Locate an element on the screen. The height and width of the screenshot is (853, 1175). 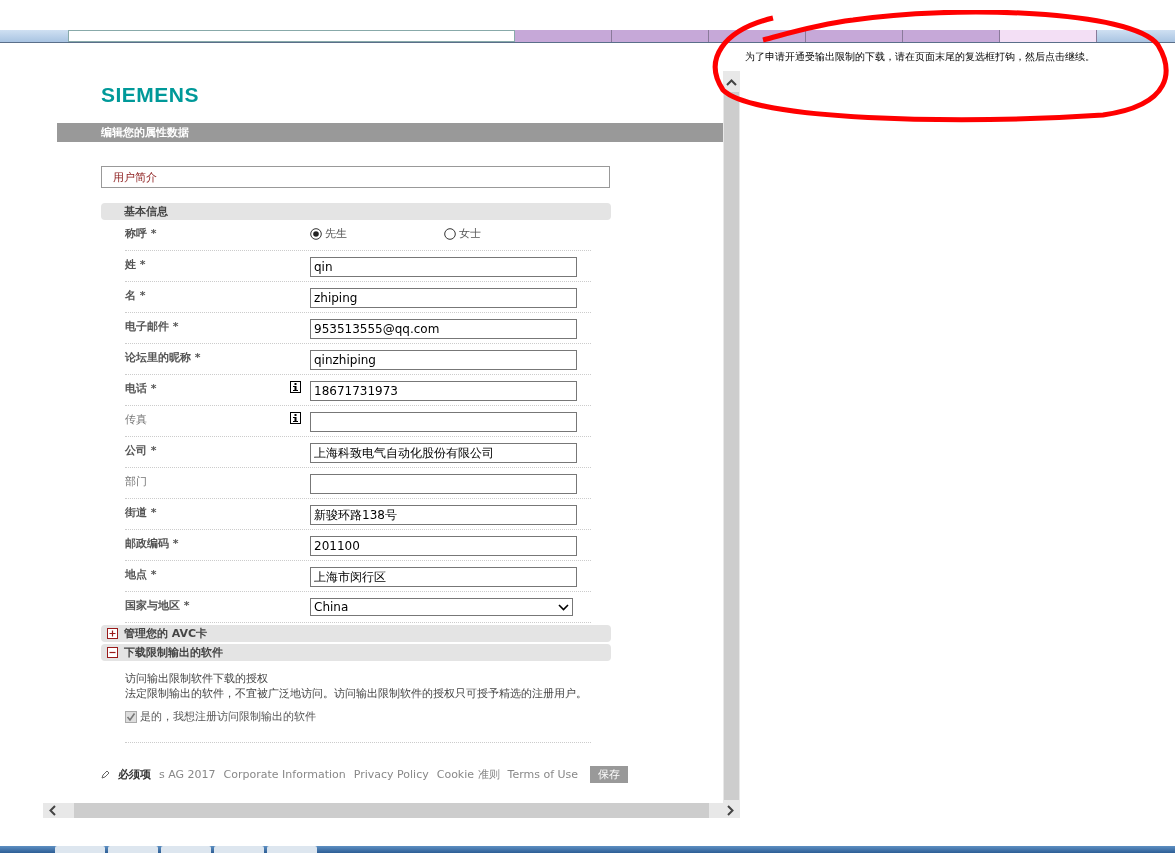
section-title: 管理您的 AVC卡 is located at coordinates (166, 633).